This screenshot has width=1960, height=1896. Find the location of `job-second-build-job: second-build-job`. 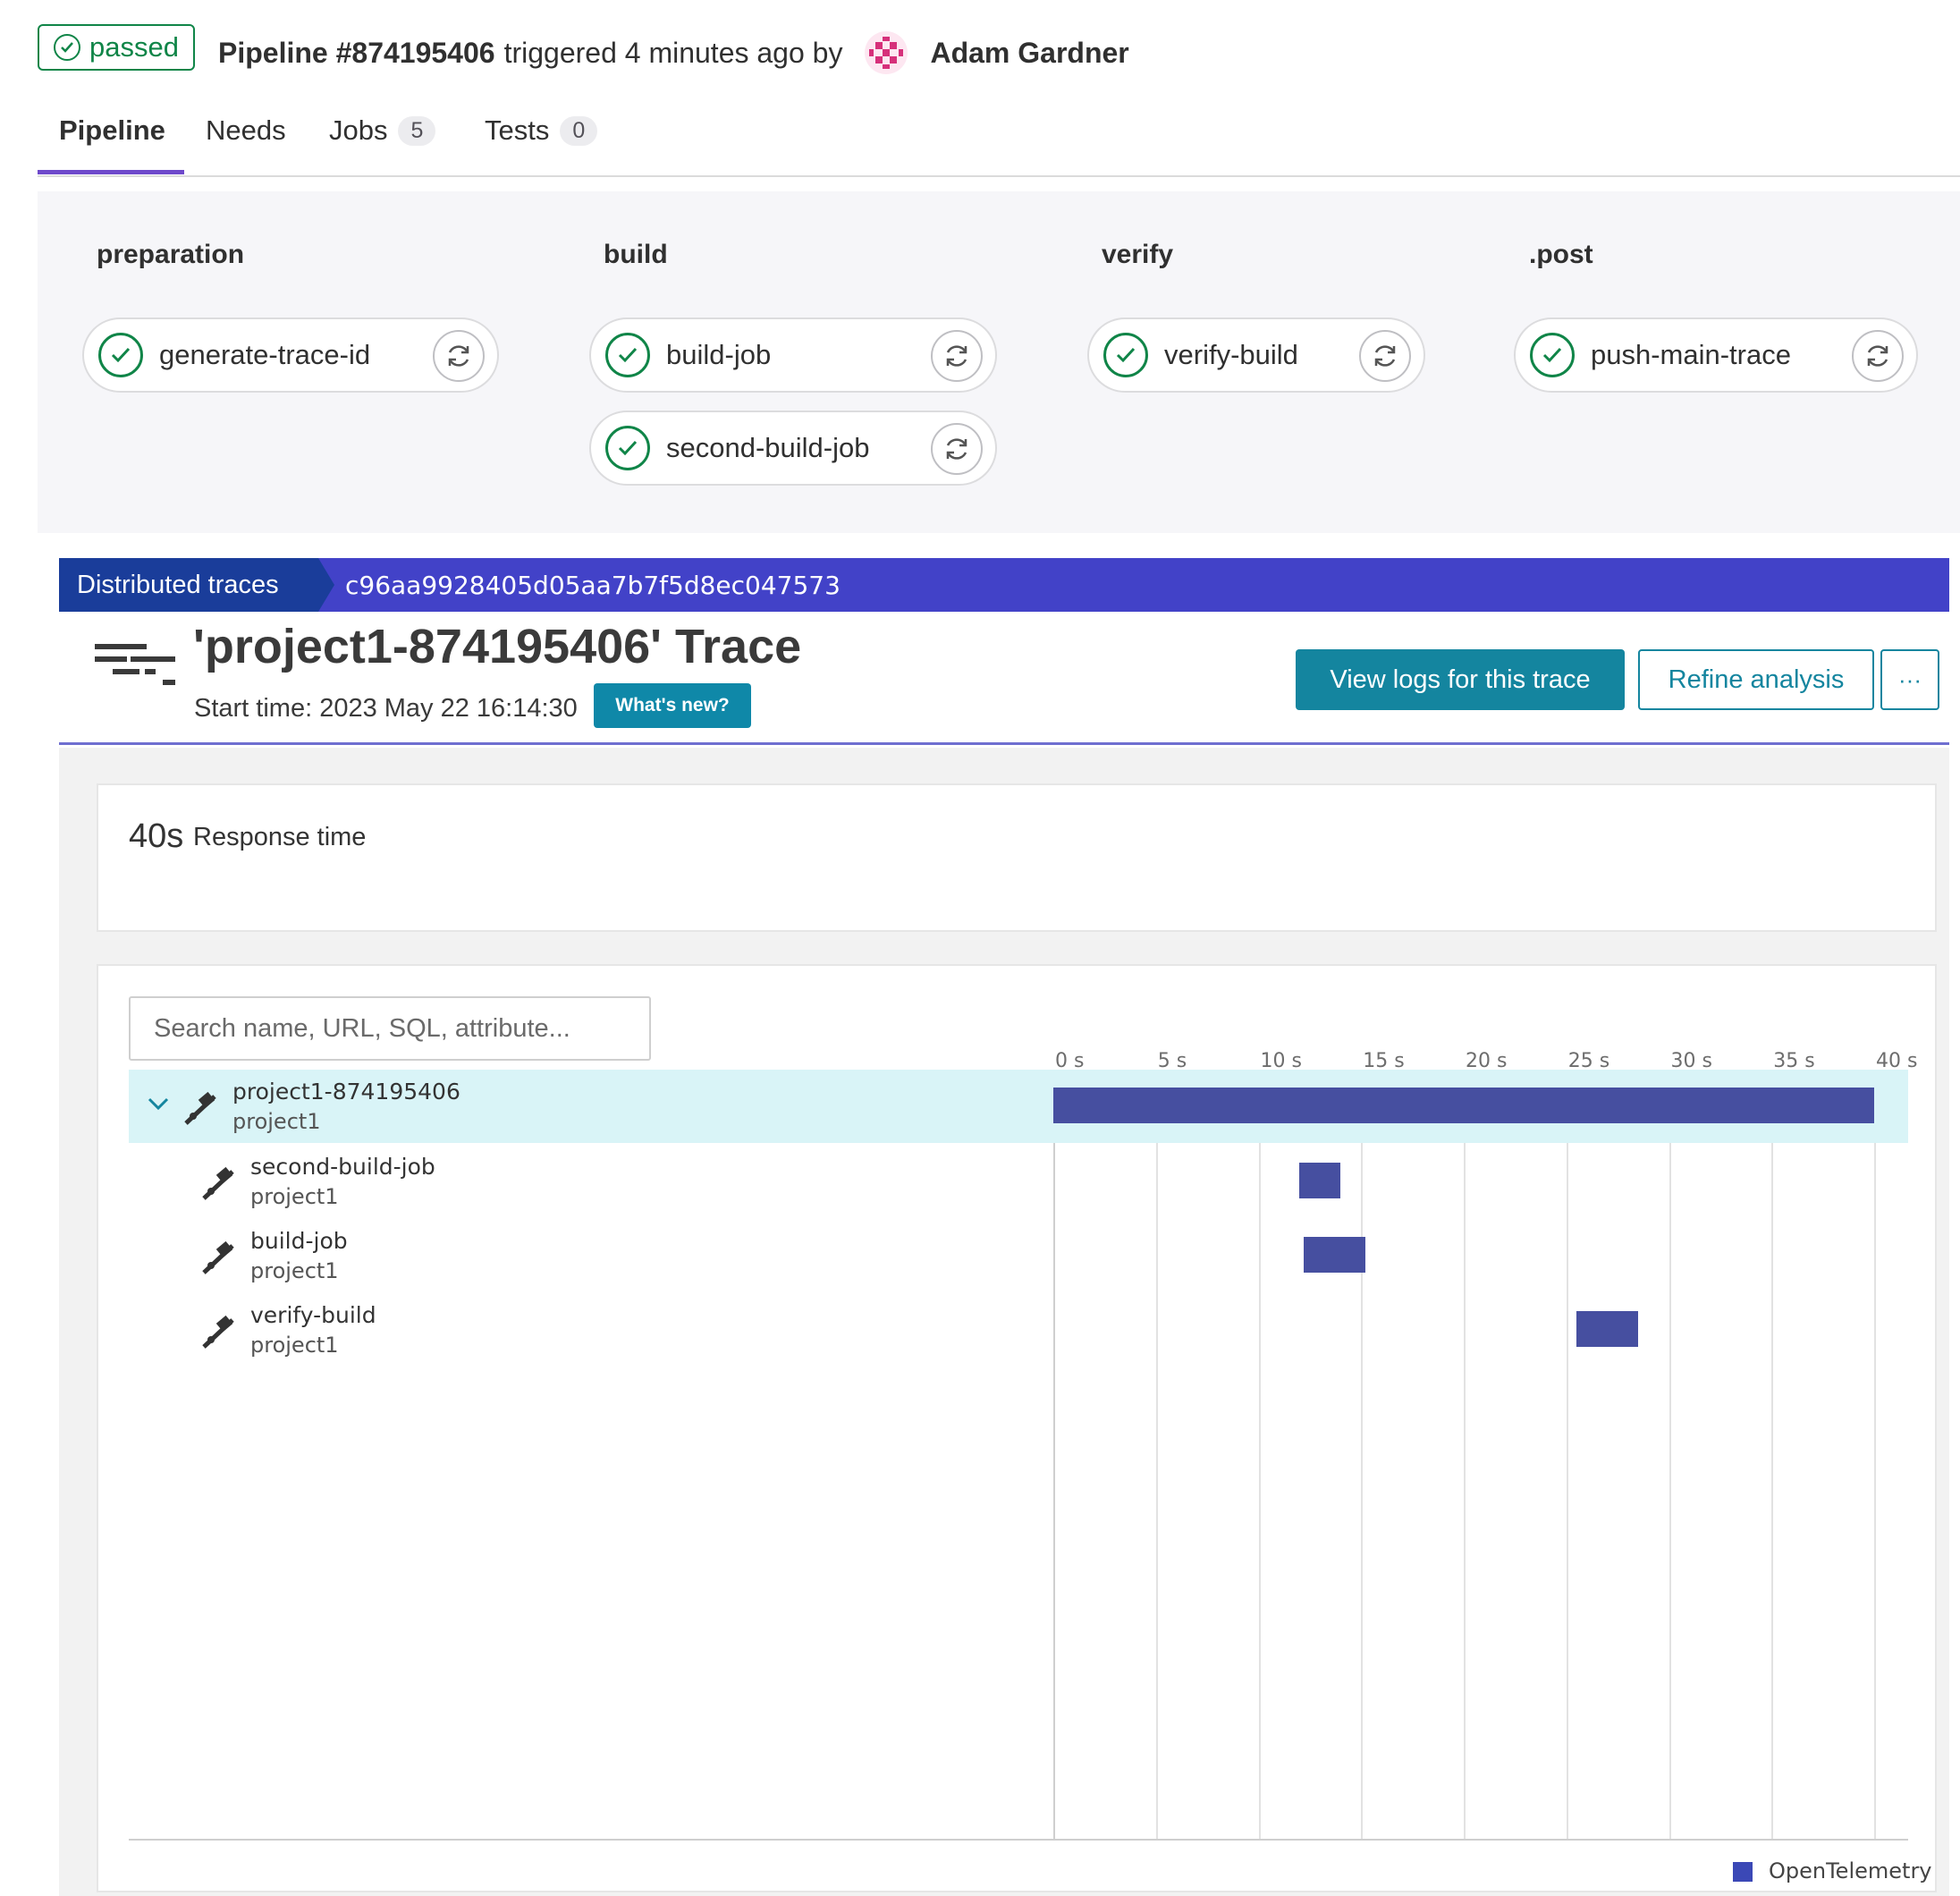

job-second-build-job: second-build-job is located at coordinates (793, 448).